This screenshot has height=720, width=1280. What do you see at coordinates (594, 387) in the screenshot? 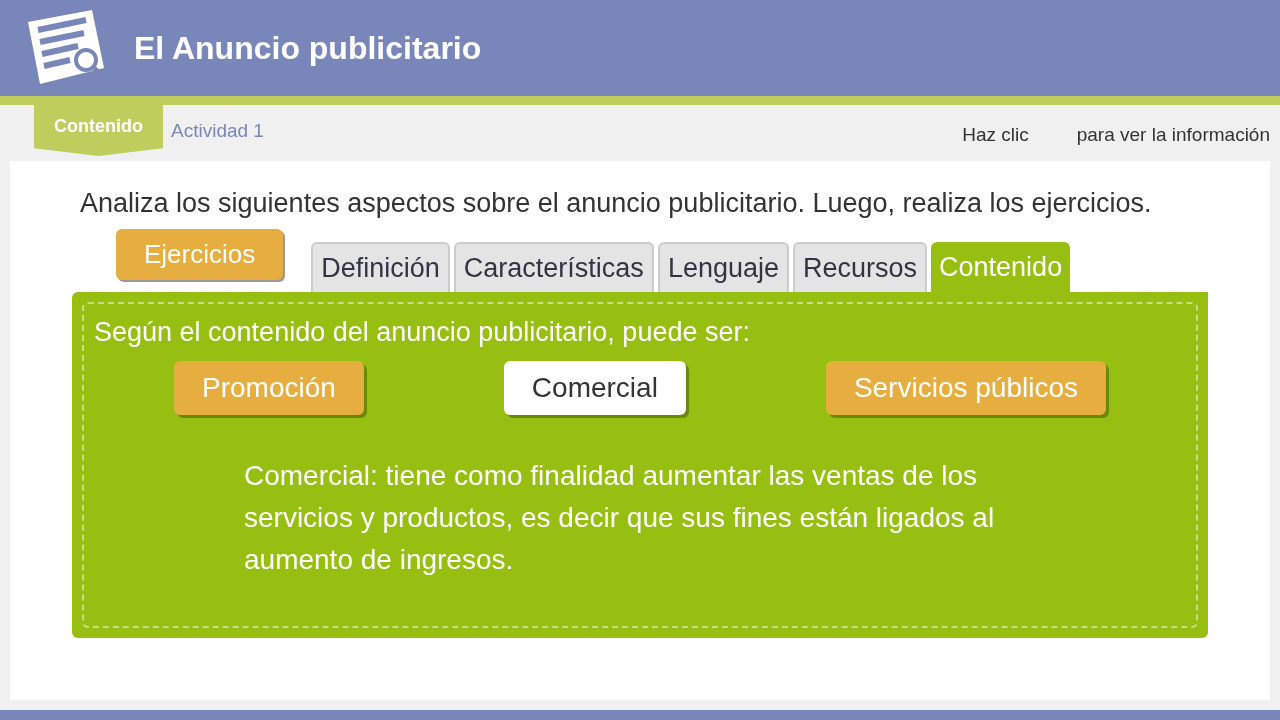
I see `option-button: Comercial` at bounding box center [594, 387].